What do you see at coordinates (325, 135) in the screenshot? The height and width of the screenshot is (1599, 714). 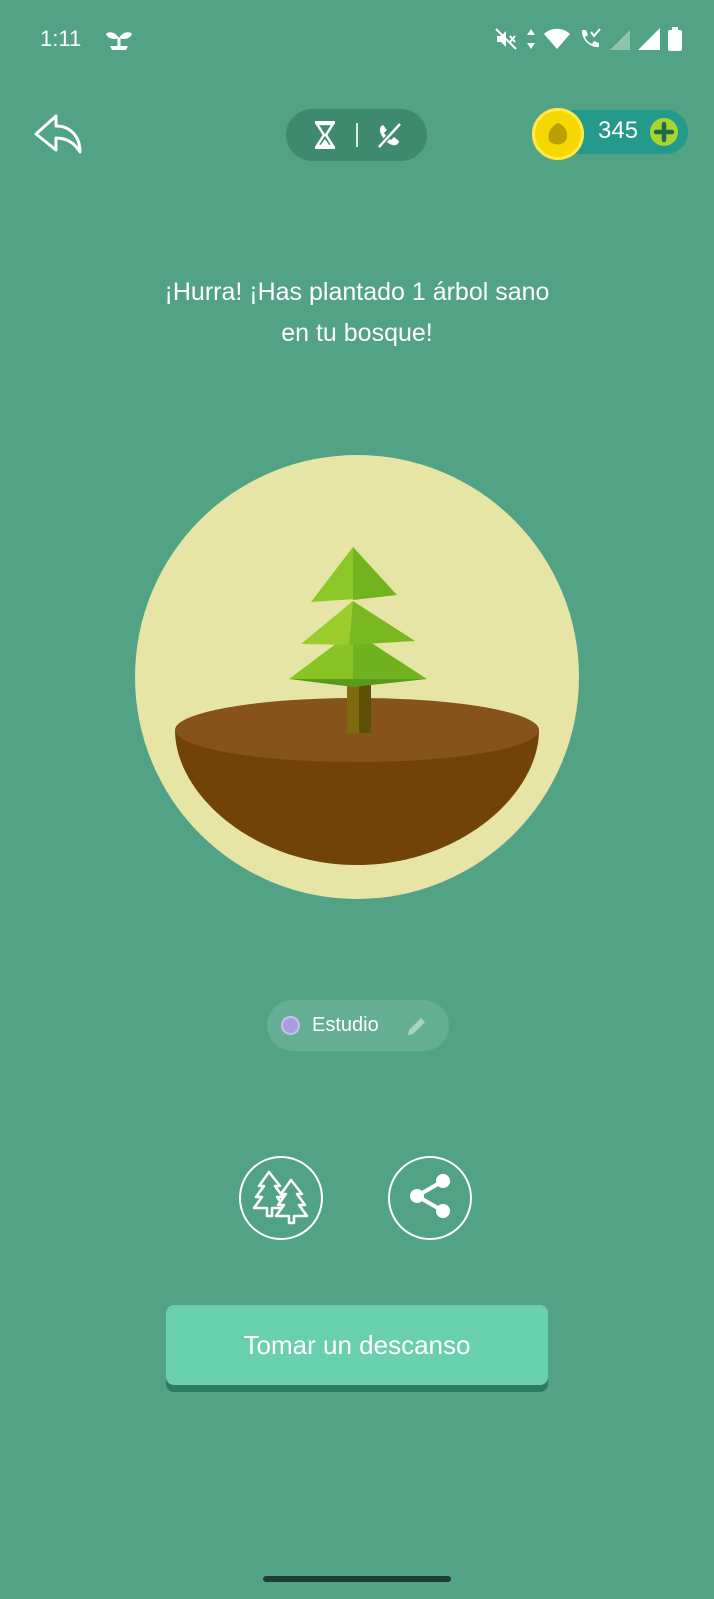 I see `hourglass-icon` at bounding box center [325, 135].